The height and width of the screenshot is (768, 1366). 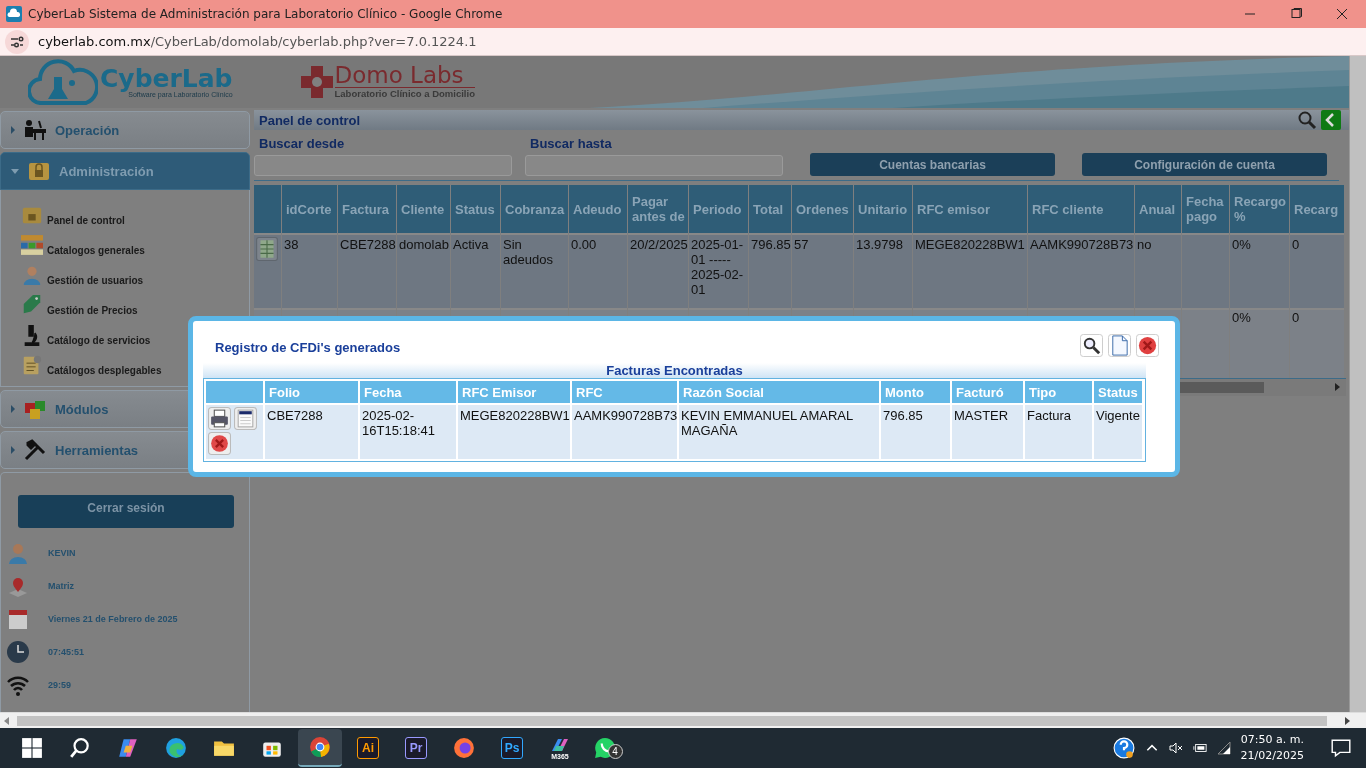 I want to click on taskbar-clock: 07:50 a. m. 21/02/2025, so click(x=1272, y=748).